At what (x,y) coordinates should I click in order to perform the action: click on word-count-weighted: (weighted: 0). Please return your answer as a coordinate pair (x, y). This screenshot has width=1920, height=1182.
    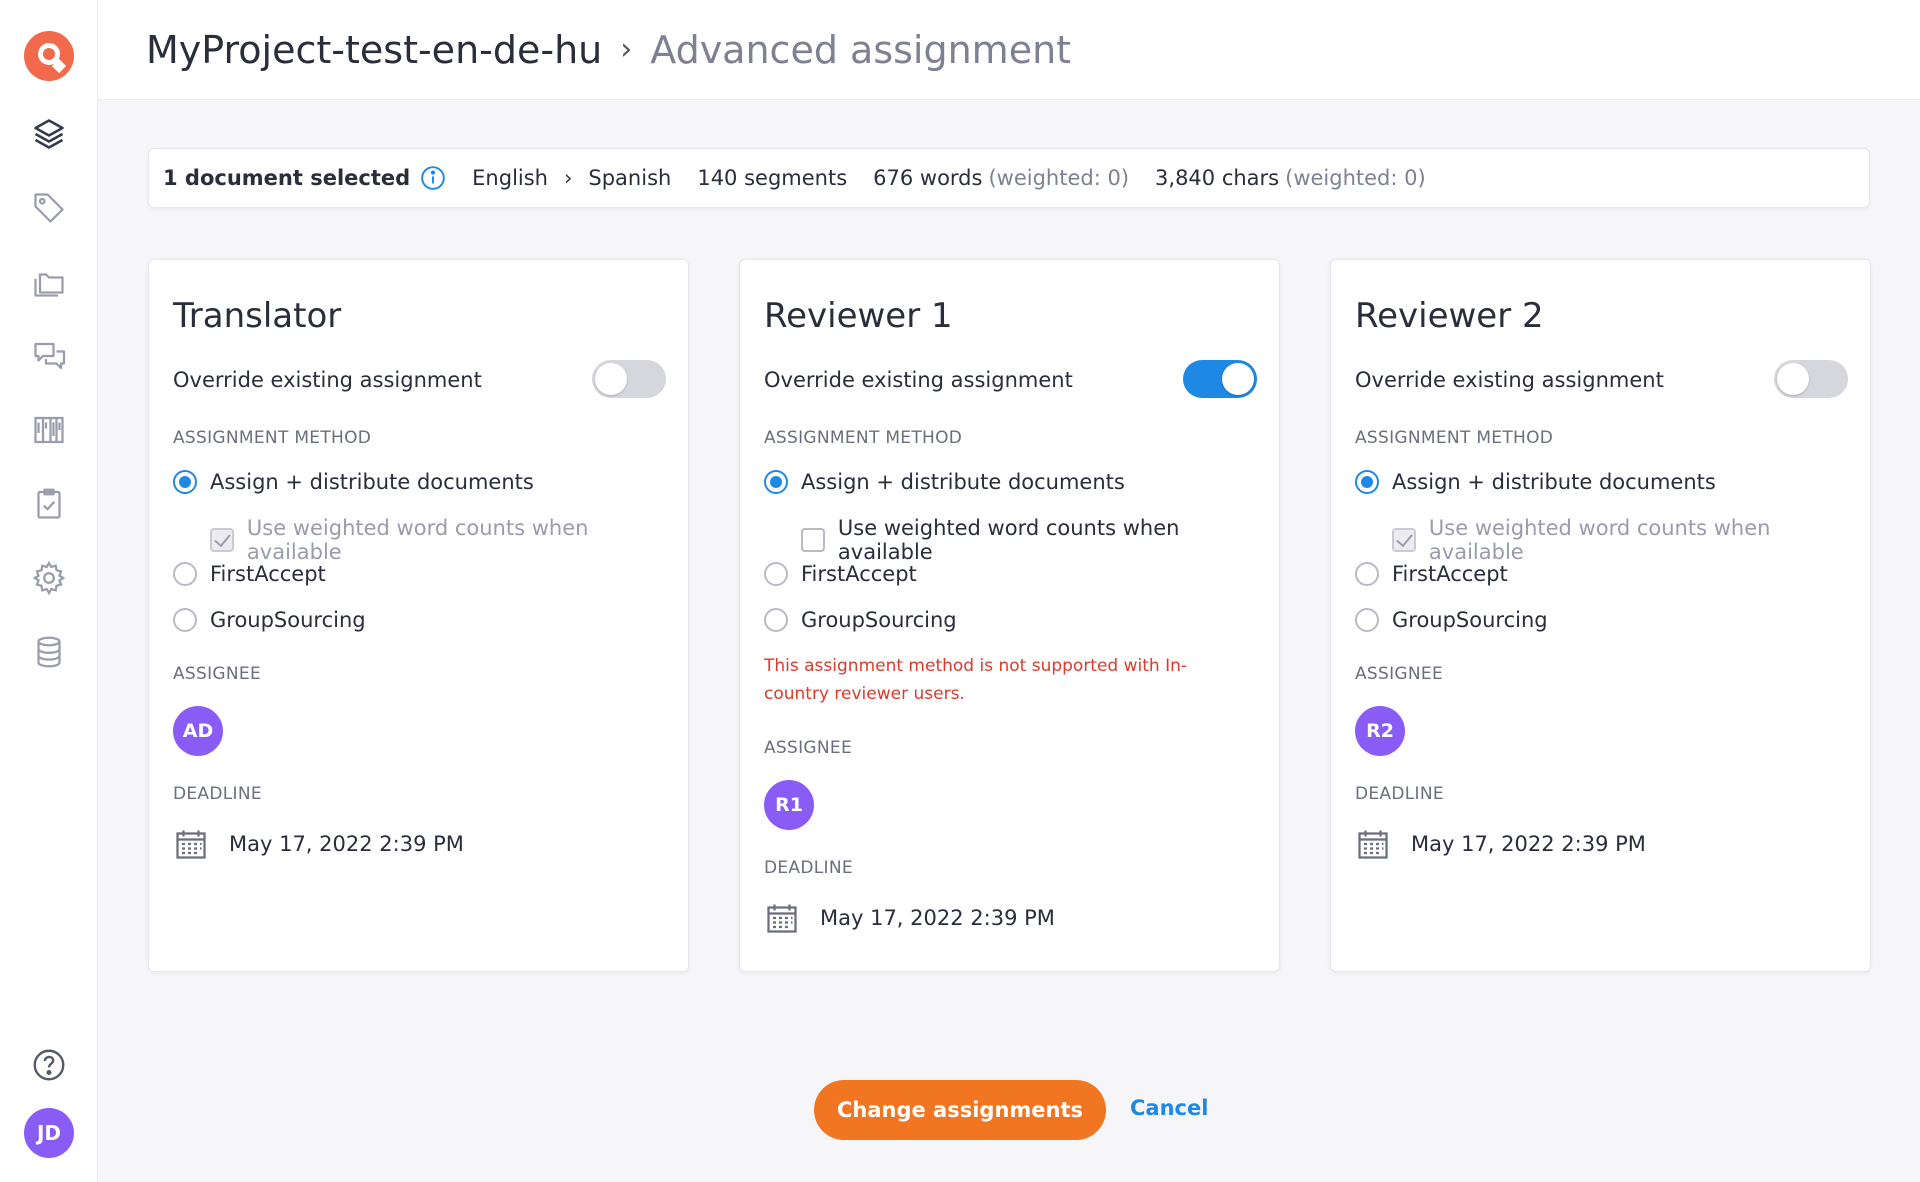
    Looking at the image, I should click on (1059, 178).